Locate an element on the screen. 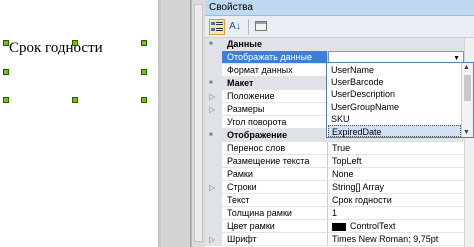 The height and width of the screenshot is (247, 474). property-row: Размещение текста TopLeft is located at coordinates (339, 161).